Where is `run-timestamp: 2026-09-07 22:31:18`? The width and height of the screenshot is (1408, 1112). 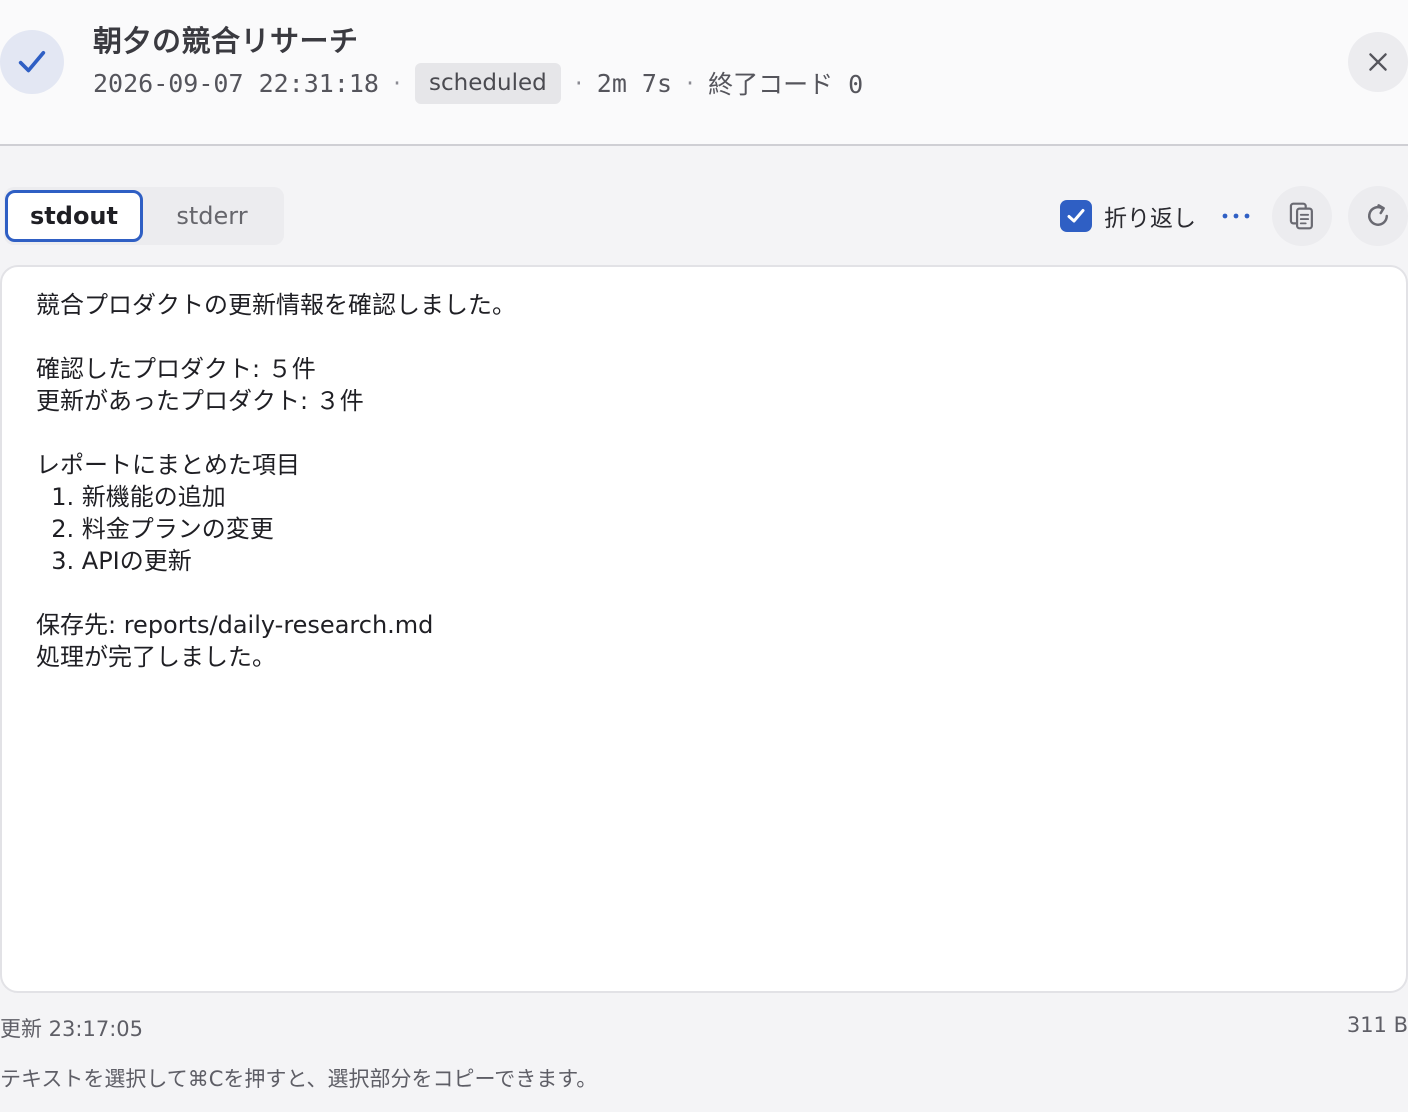 run-timestamp: 2026-09-07 22:31:18 is located at coordinates (236, 83).